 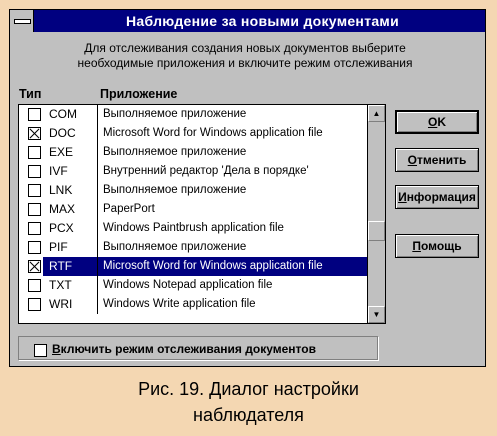 I want to click on list-item-lnk: LNK Выполняемое приложение, so click(x=193, y=190).